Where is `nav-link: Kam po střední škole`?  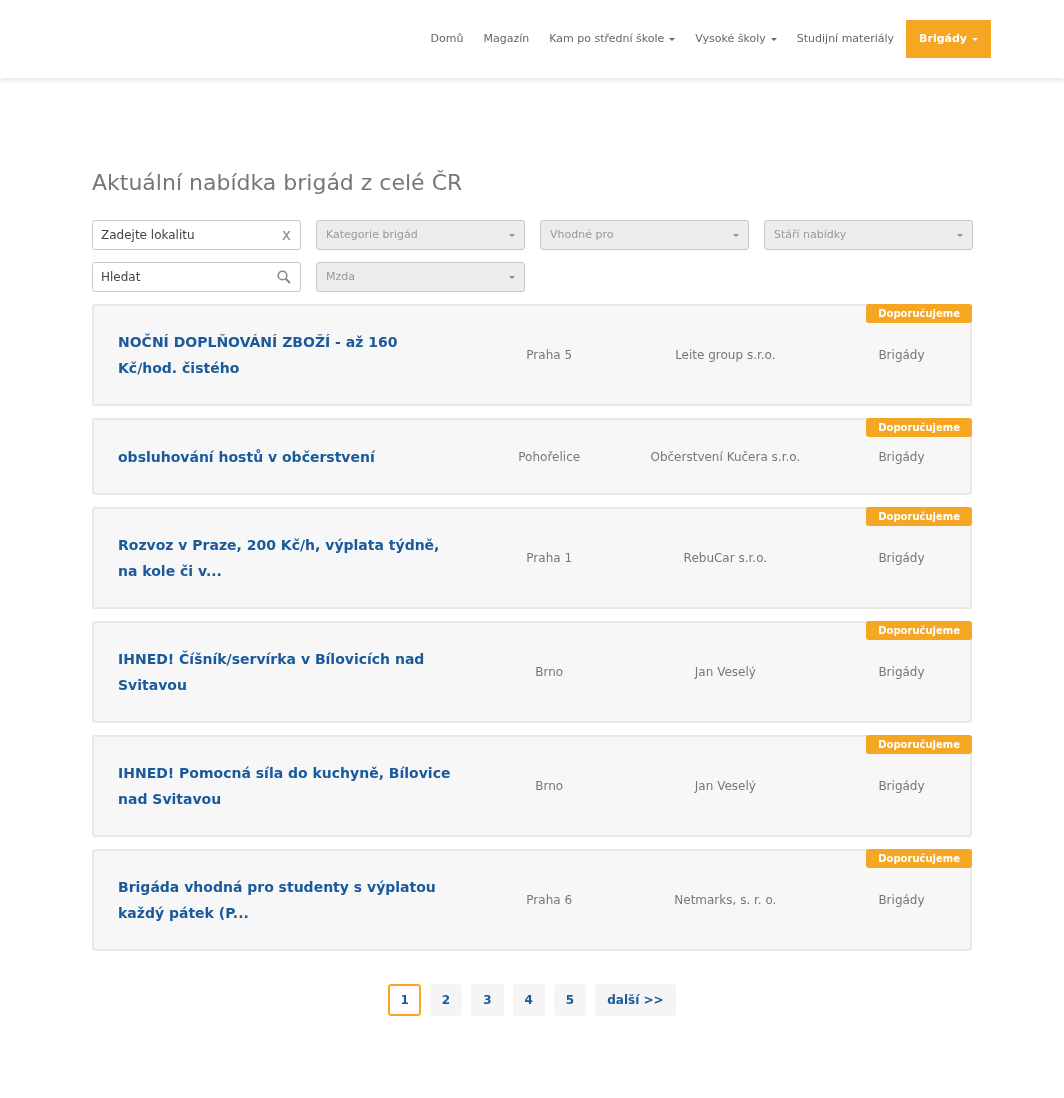
nav-link: Kam po střední škole is located at coordinates (612, 39).